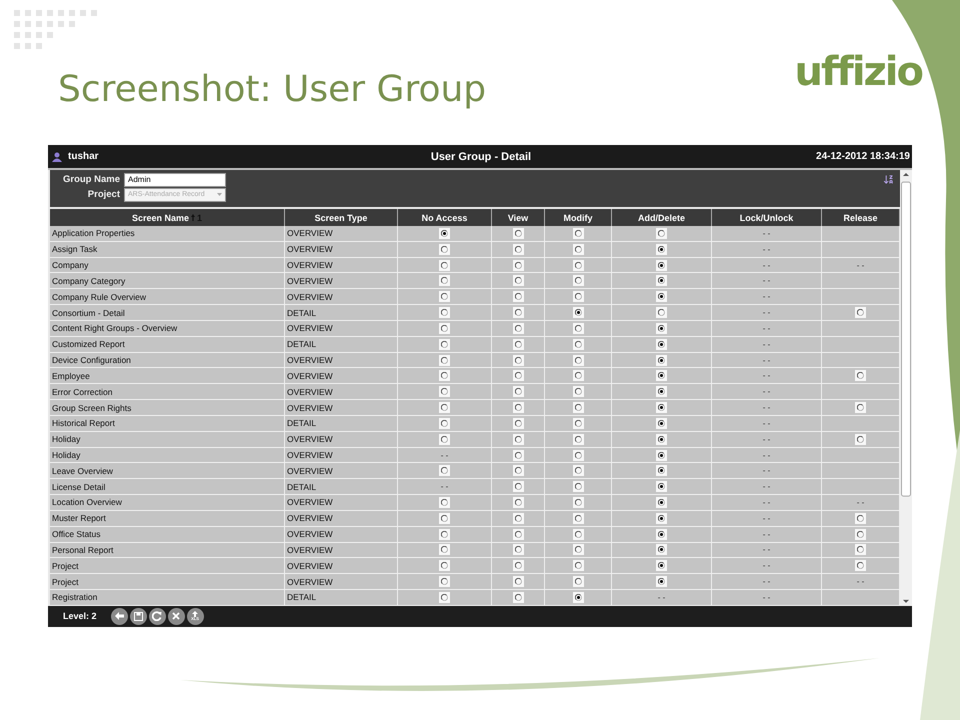 Image resolution: width=960 pixels, height=720 pixels. Describe the element at coordinates (219, 194) in the screenshot. I see `caret-icon` at that location.